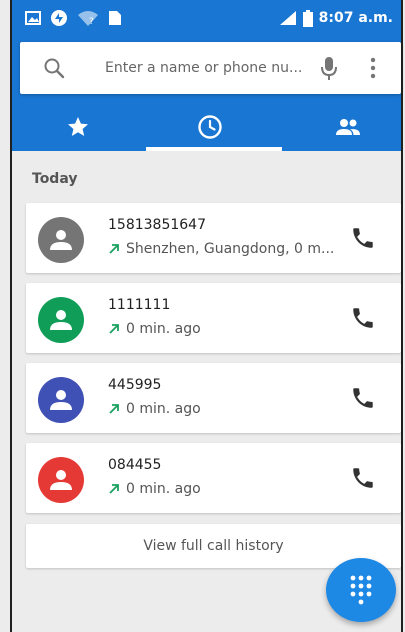 The height and width of the screenshot is (632, 405). I want to click on call-log-item: 1111111 0 min. ago, so click(213, 318).